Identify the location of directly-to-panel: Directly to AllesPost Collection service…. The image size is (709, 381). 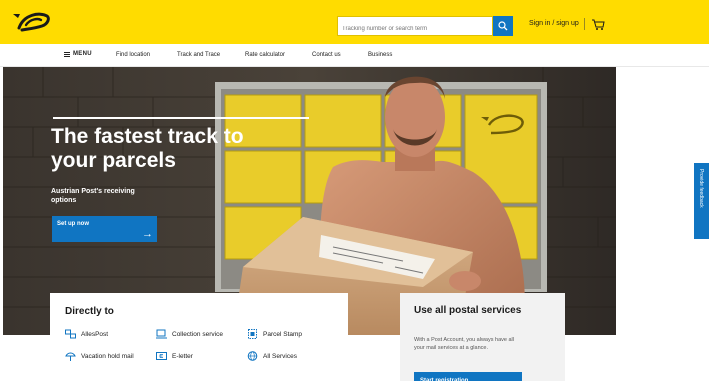
(199, 337).